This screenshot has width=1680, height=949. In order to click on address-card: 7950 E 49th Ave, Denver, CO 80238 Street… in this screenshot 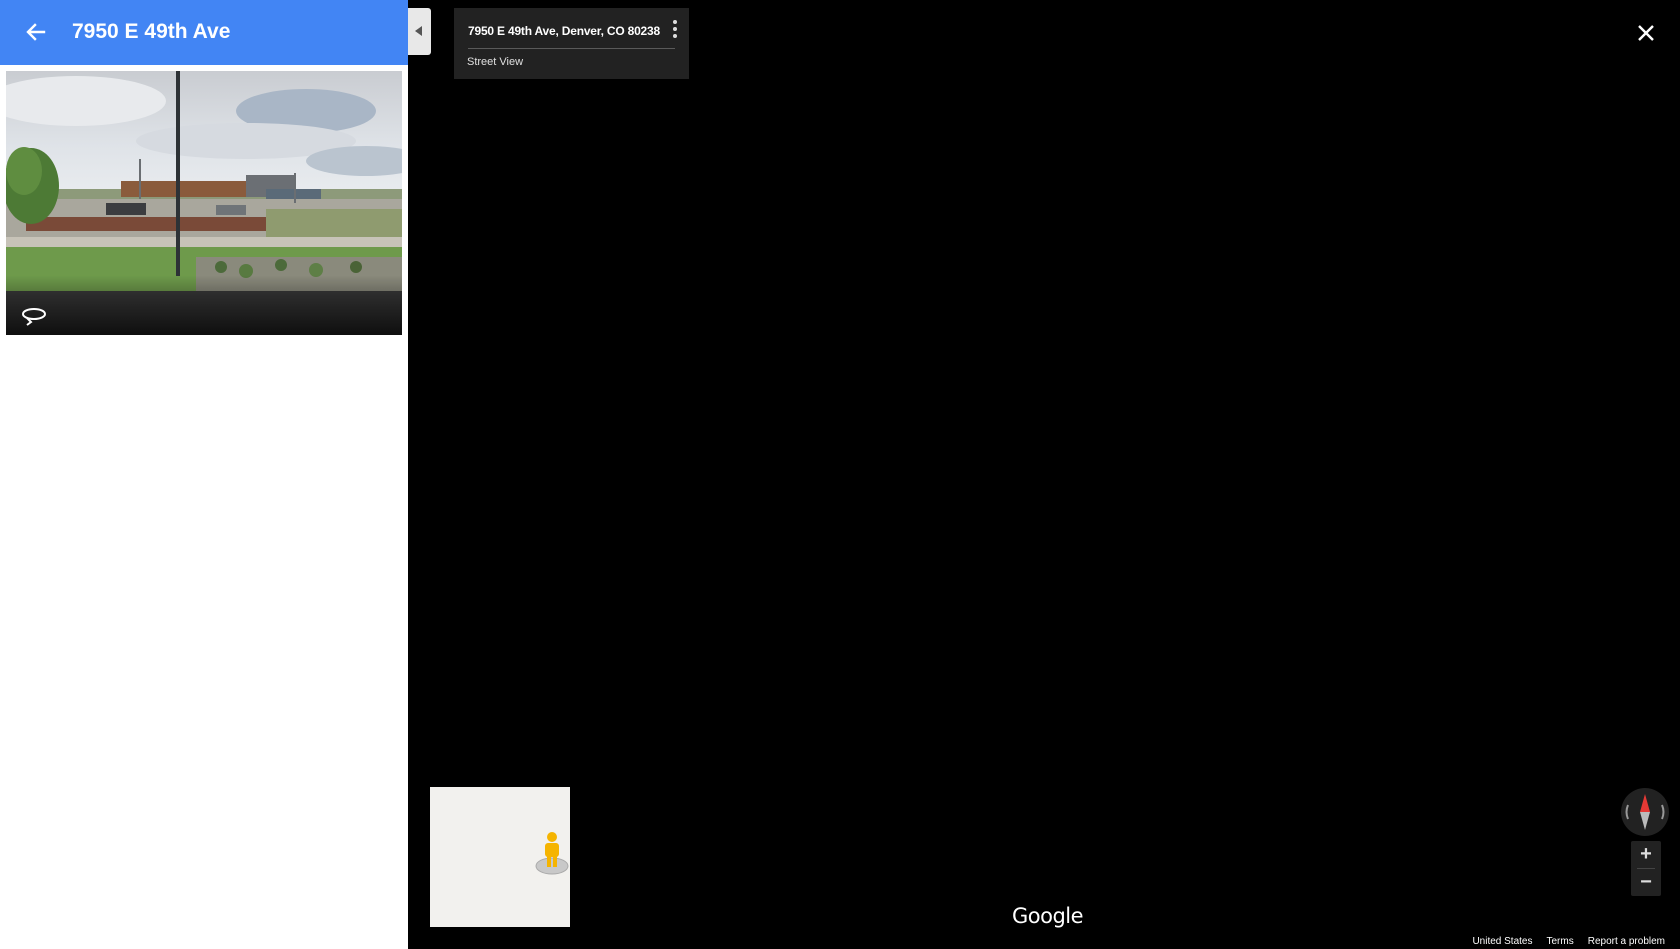, I will do `click(571, 43)`.